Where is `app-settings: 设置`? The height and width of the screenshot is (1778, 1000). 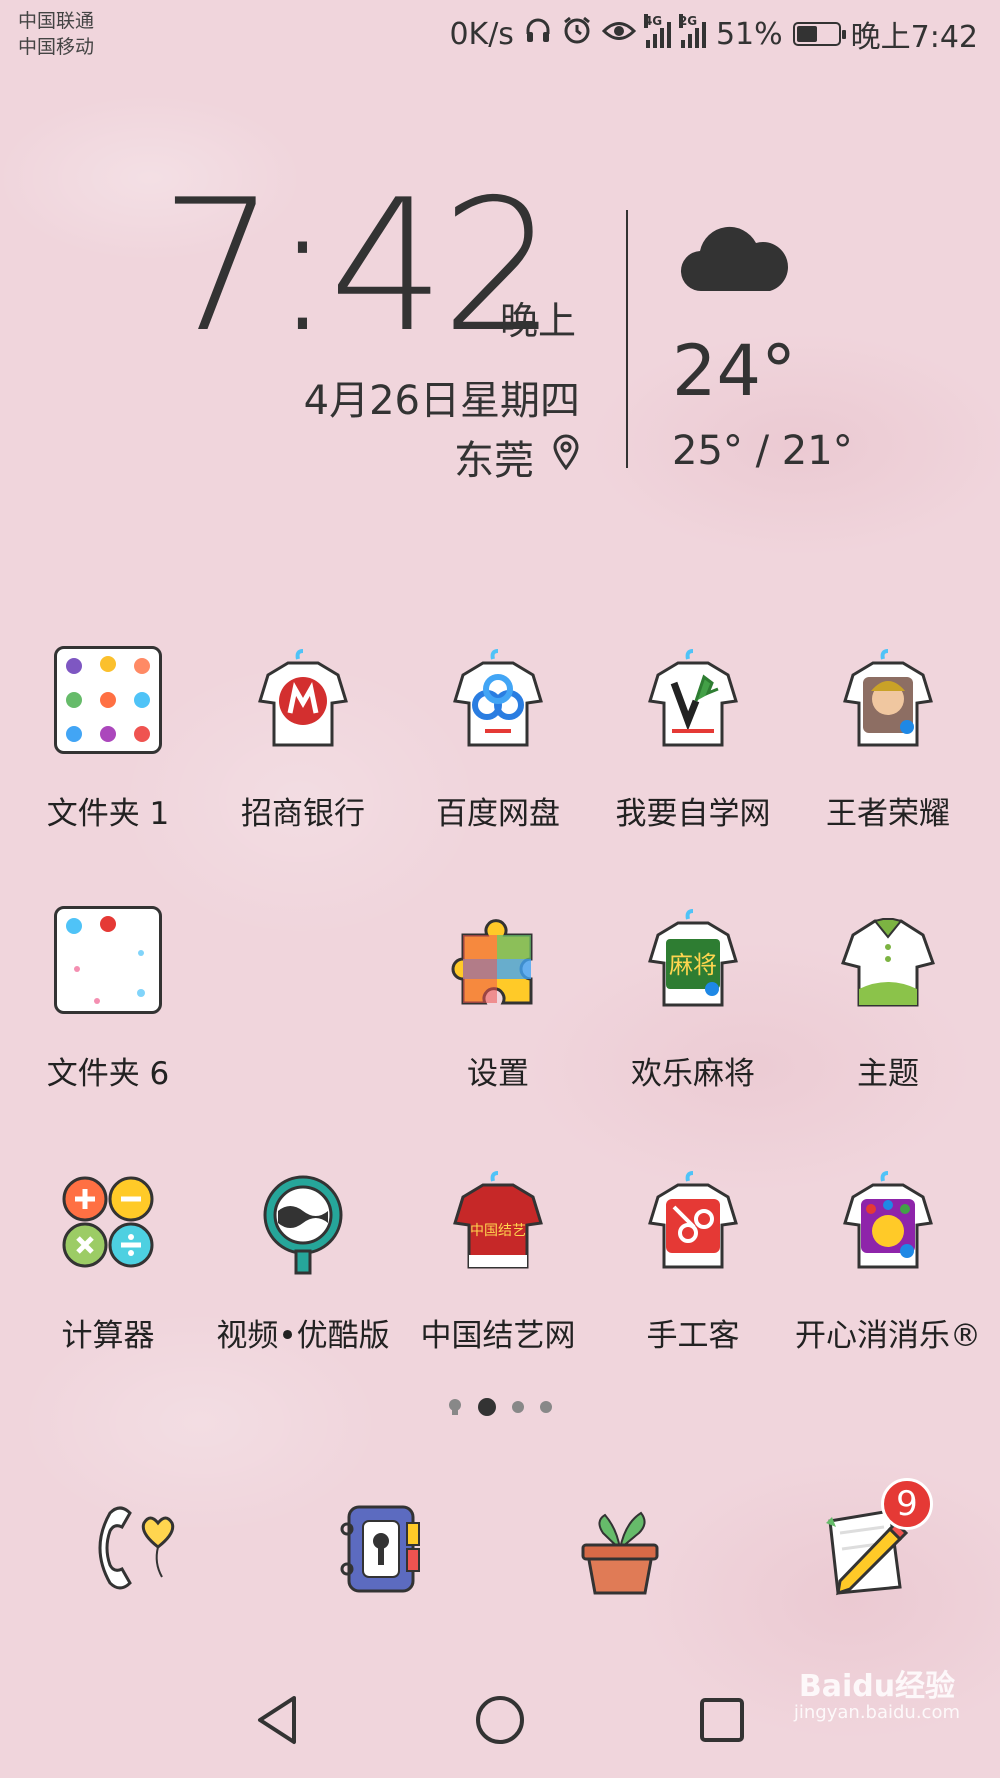
app-settings: 设置 is located at coordinates (498, 1010).